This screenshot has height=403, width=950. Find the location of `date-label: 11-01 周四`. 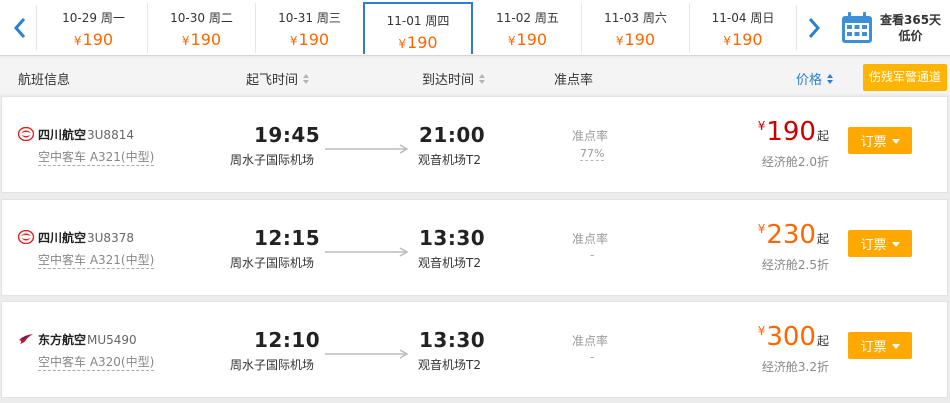

date-label: 11-01 周四 is located at coordinates (418, 21).